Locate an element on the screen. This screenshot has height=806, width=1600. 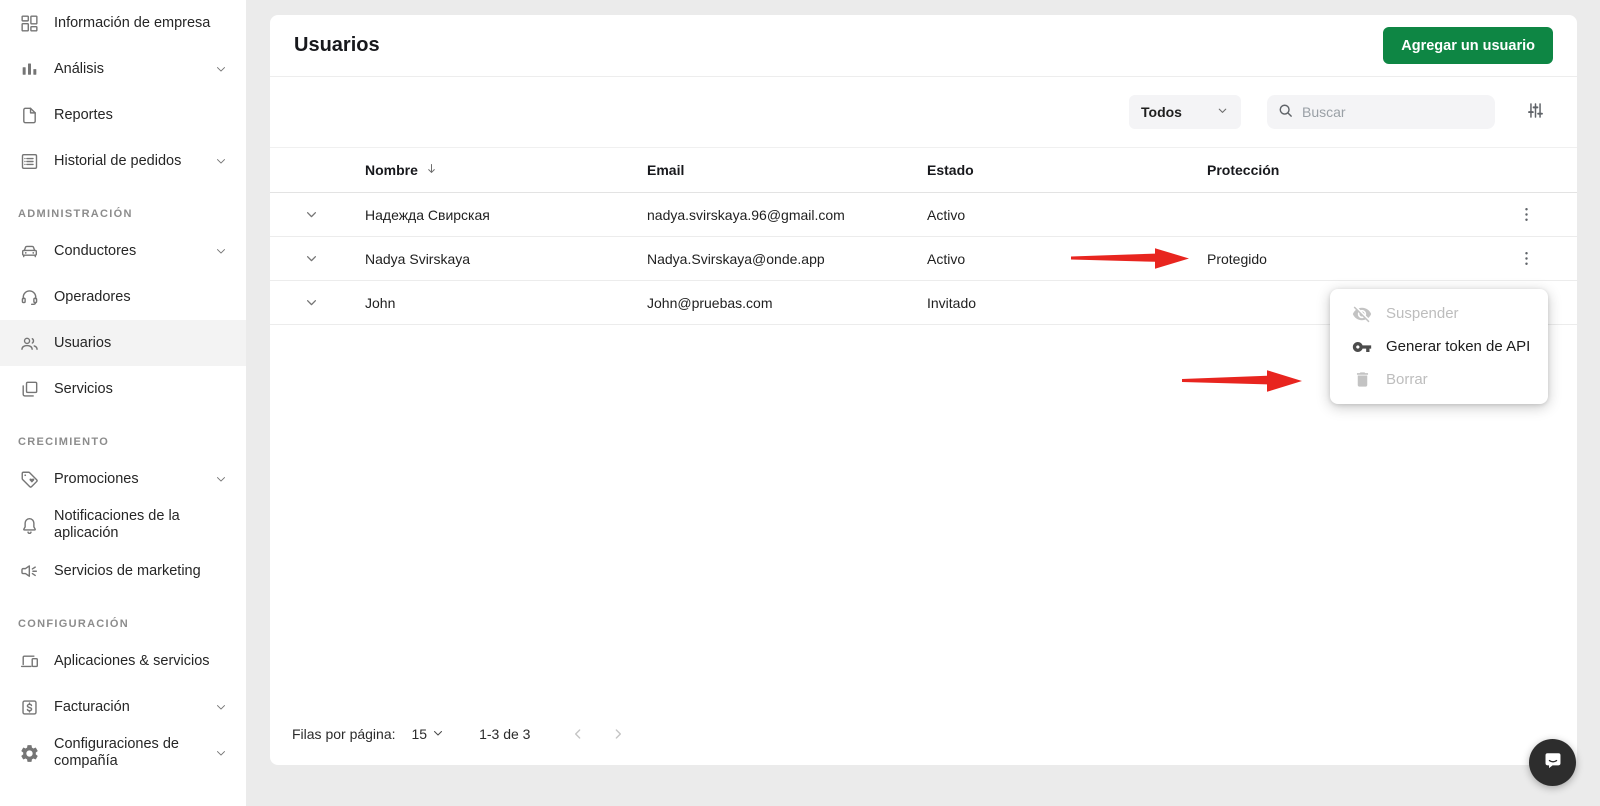
sidebar-item-informacion-de-empresa: Información de empresa is located at coordinates (123, 23).